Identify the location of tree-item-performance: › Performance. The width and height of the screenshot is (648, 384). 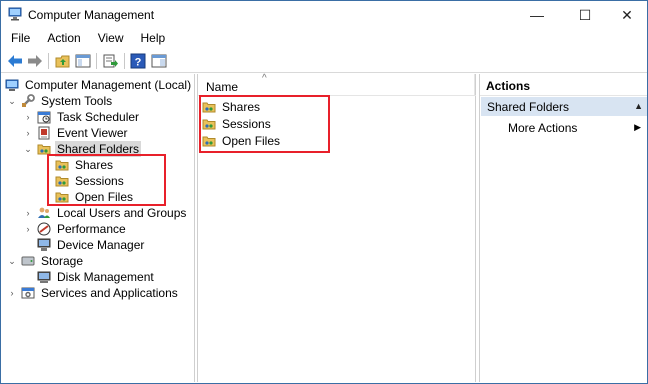
(75, 229).